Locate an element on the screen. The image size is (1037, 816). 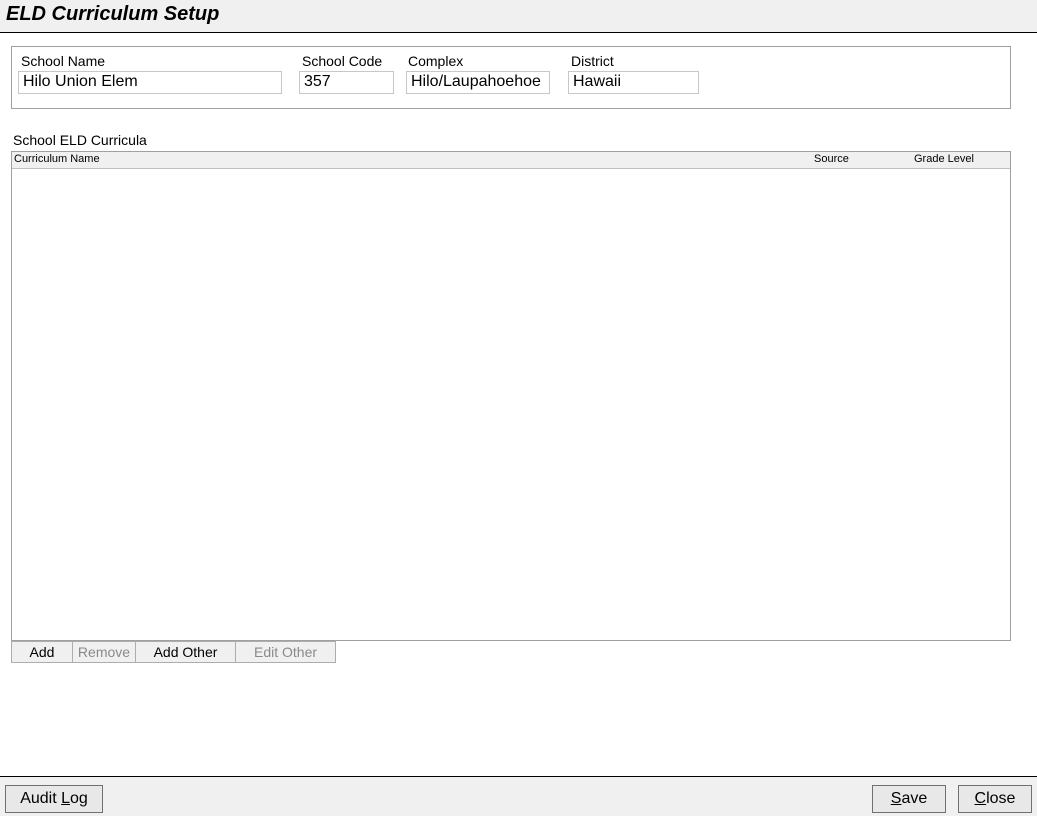
column-header-grade-level: Grade Level is located at coordinates (944, 159).